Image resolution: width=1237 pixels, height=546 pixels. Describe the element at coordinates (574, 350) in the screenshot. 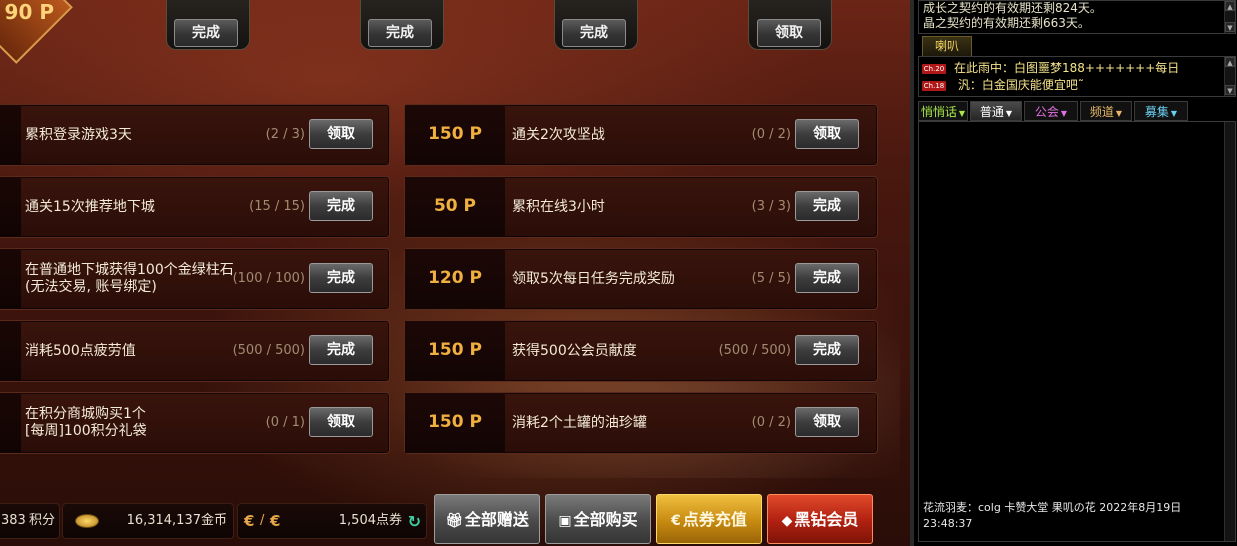

I see `task-title: 获得500公会员献度` at that location.